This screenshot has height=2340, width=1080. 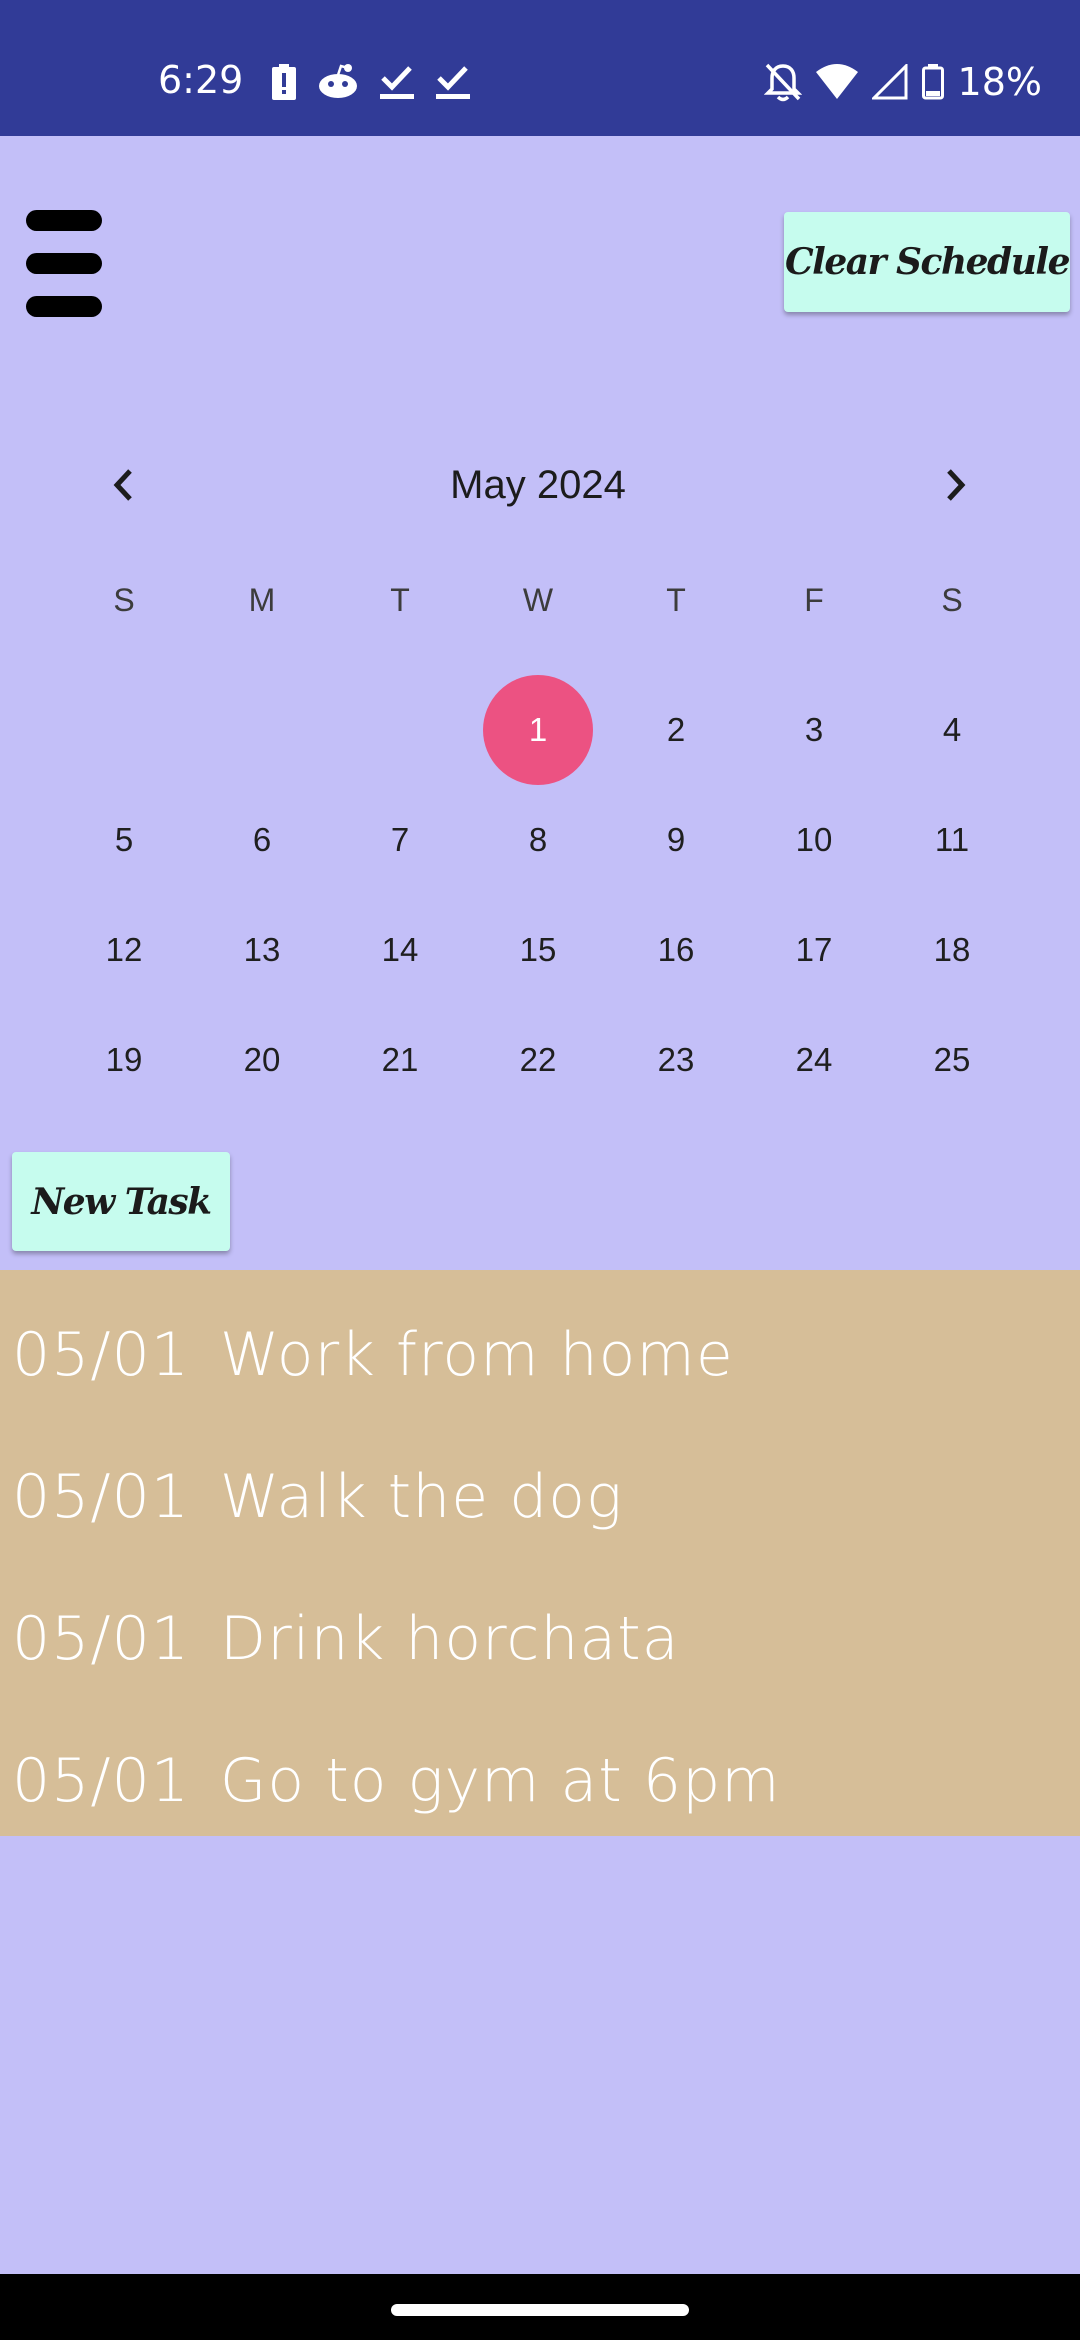 I want to click on battery-percentage: 18%, so click(x=999, y=82).